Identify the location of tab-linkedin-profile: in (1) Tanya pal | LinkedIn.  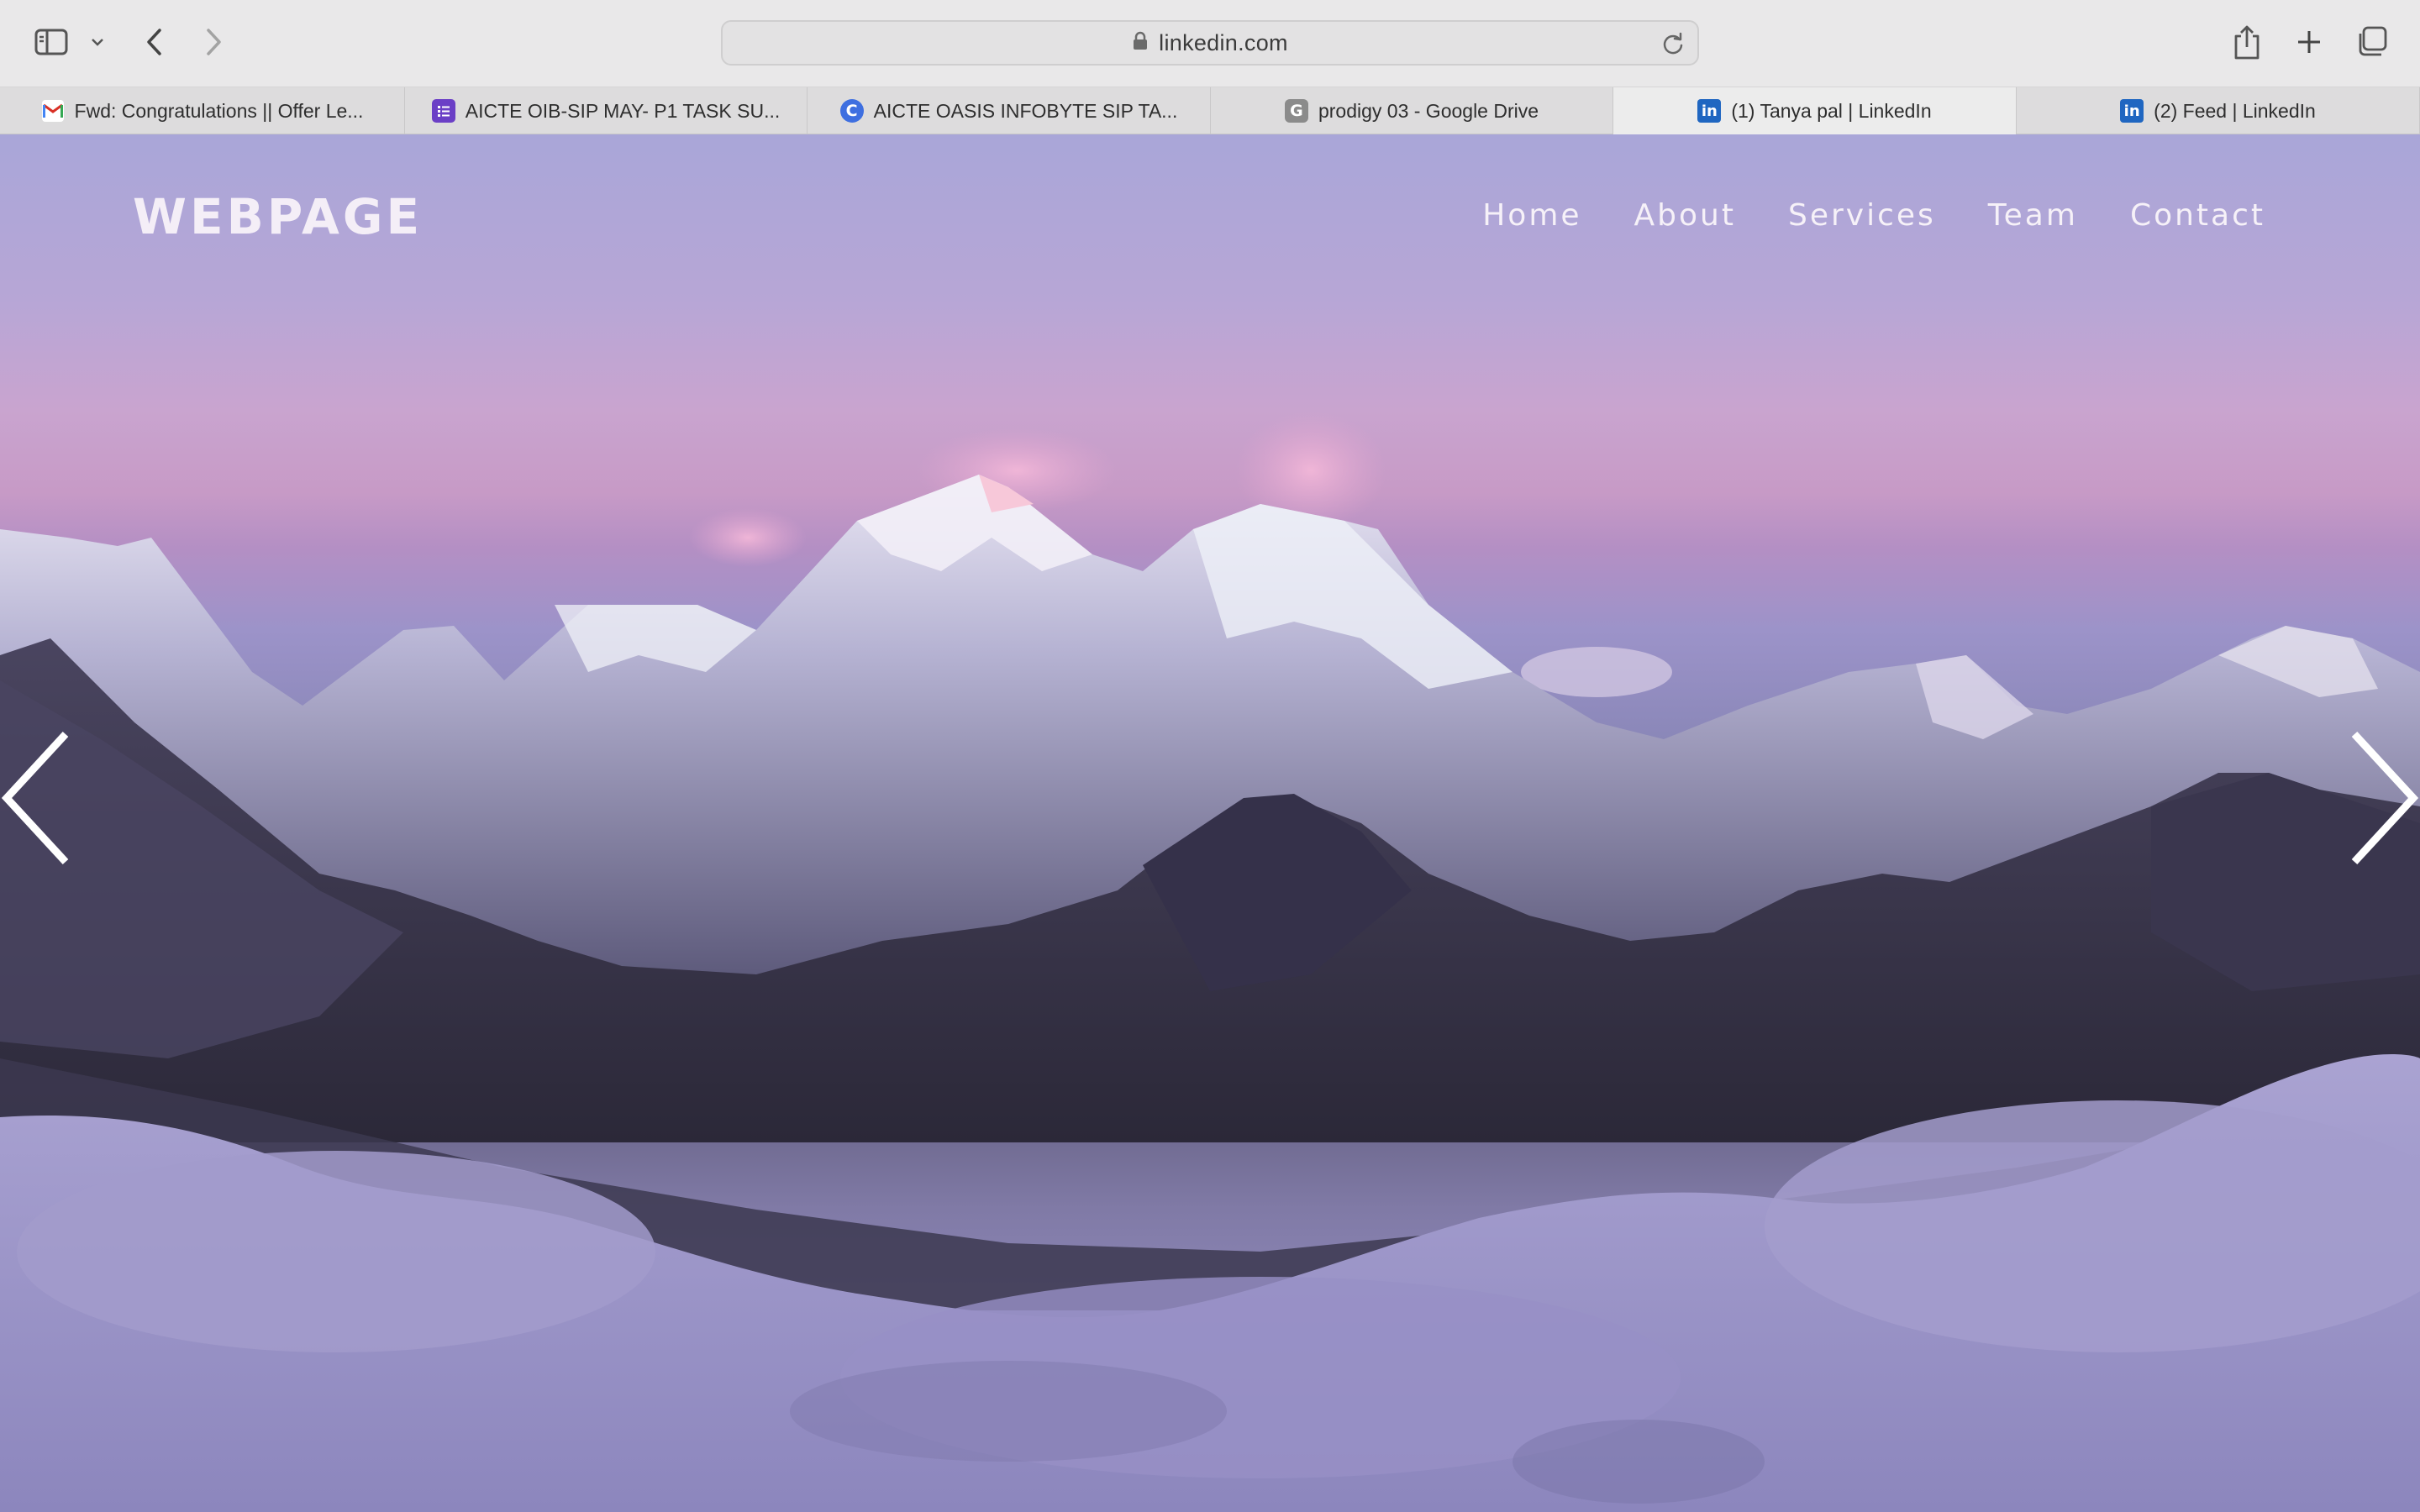
(1815, 110).